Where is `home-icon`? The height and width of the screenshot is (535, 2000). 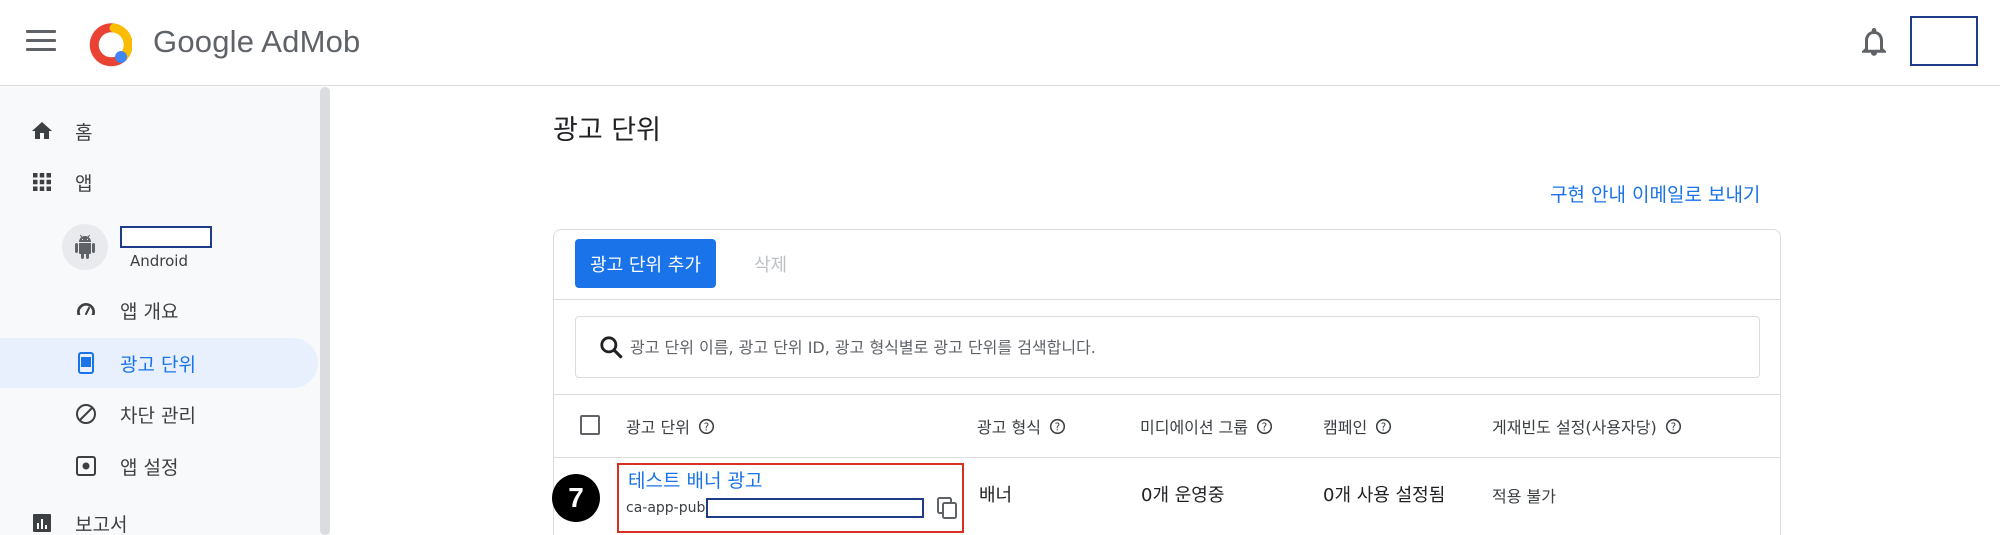
home-icon is located at coordinates (42, 130).